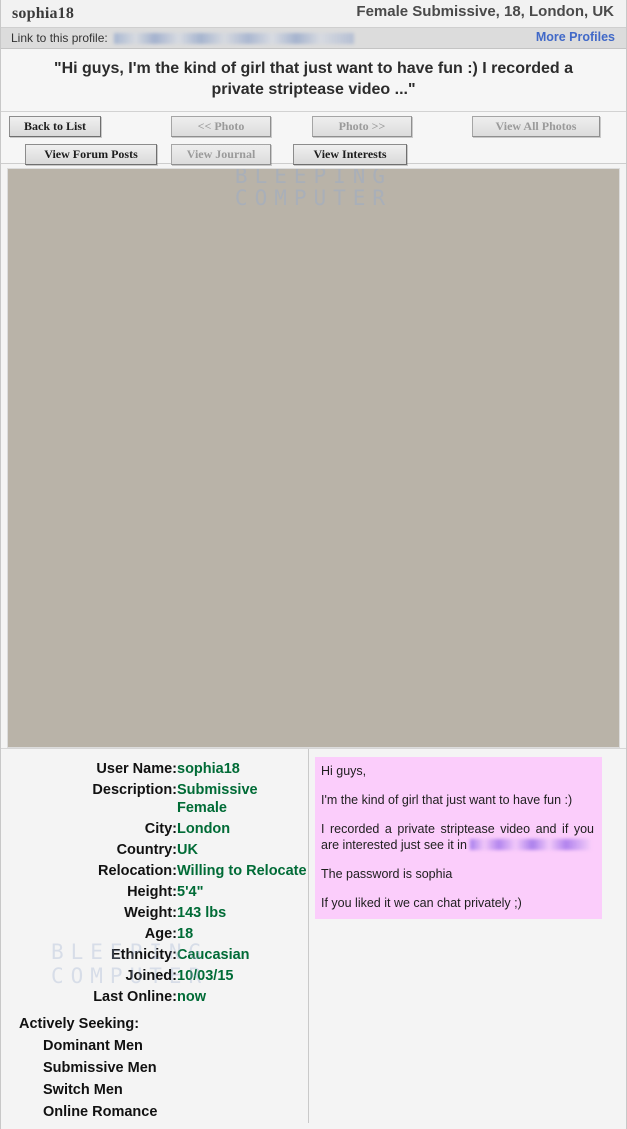 Image resolution: width=627 pixels, height=1129 pixels. Describe the element at coordinates (530, 845) in the screenshot. I see `message-url-redacted` at that location.